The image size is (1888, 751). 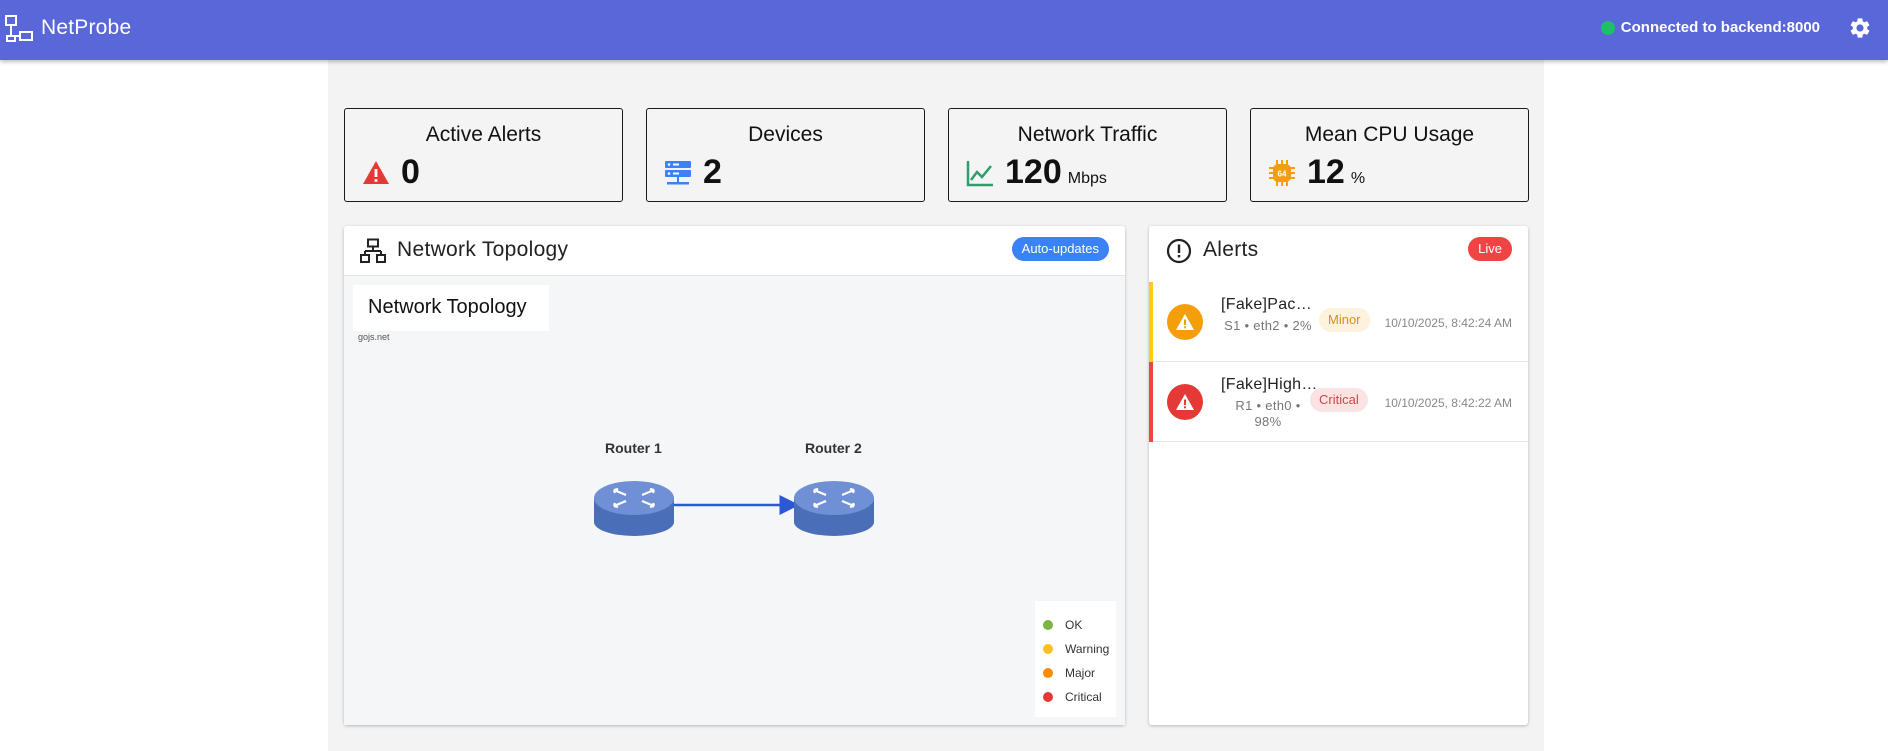 What do you see at coordinates (1231, 249) in the screenshot?
I see `alerts-panel-title: Alerts` at bounding box center [1231, 249].